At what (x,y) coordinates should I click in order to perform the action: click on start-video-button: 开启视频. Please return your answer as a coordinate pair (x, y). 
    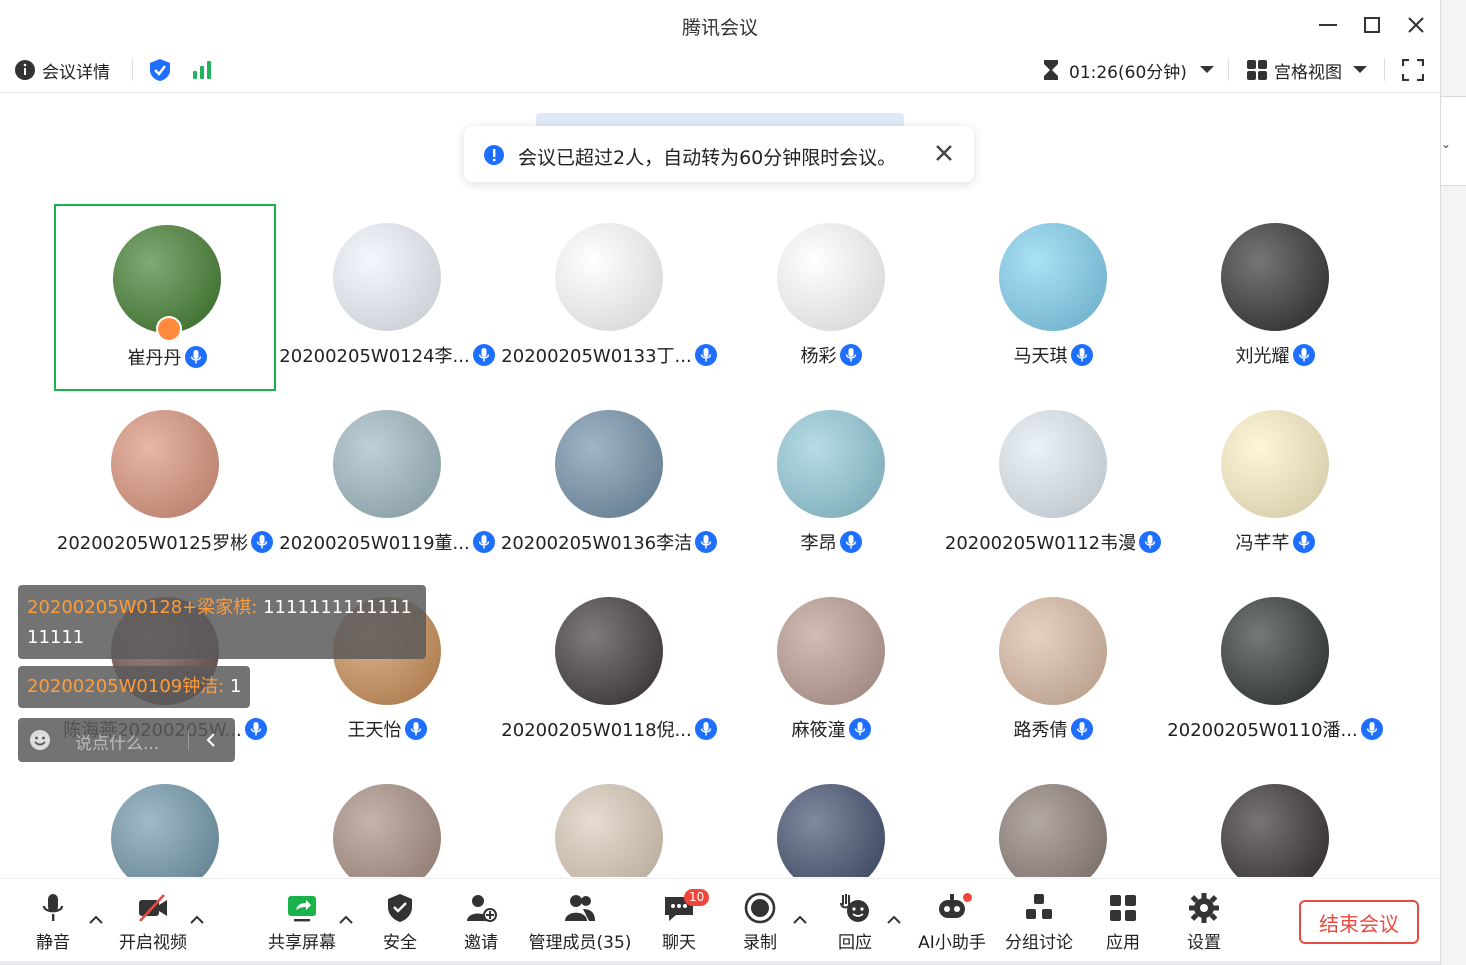
    Looking at the image, I should click on (153, 922).